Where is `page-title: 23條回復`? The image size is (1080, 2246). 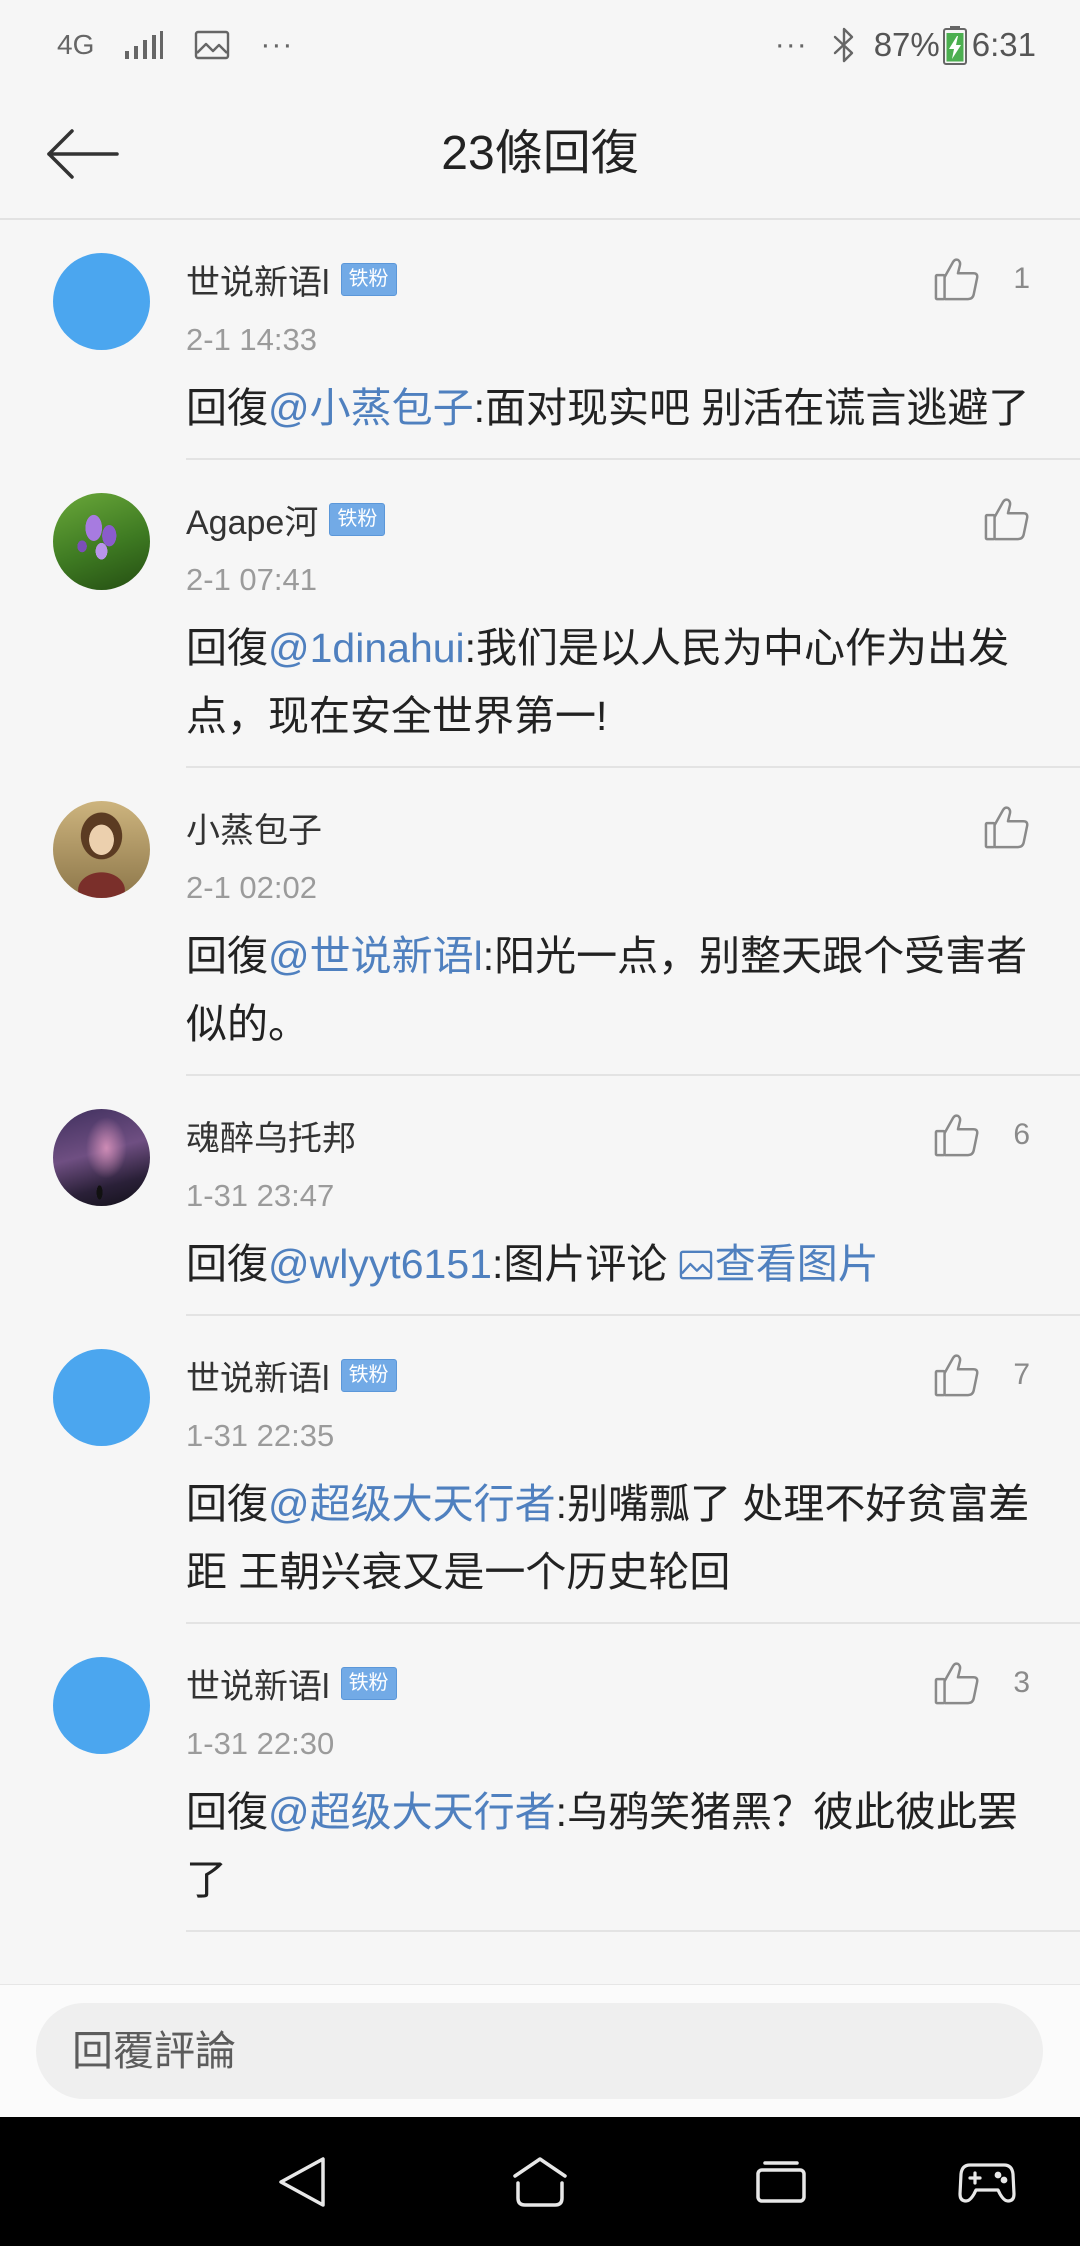 page-title: 23條回復 is located at coordinates (540, 153).